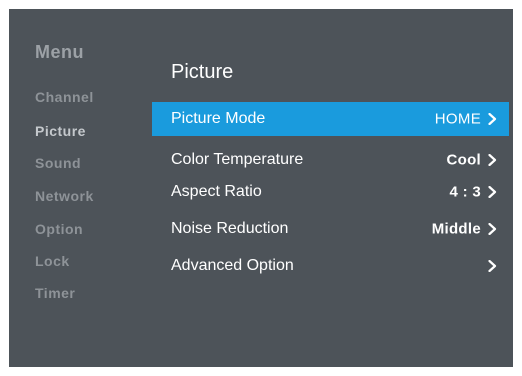 This screenshot has width=522, height=376. What do you see at coordinates (232, 265) in the screenshot?
I see `row-label: Advanced Option` at bounding box center [232, 265].